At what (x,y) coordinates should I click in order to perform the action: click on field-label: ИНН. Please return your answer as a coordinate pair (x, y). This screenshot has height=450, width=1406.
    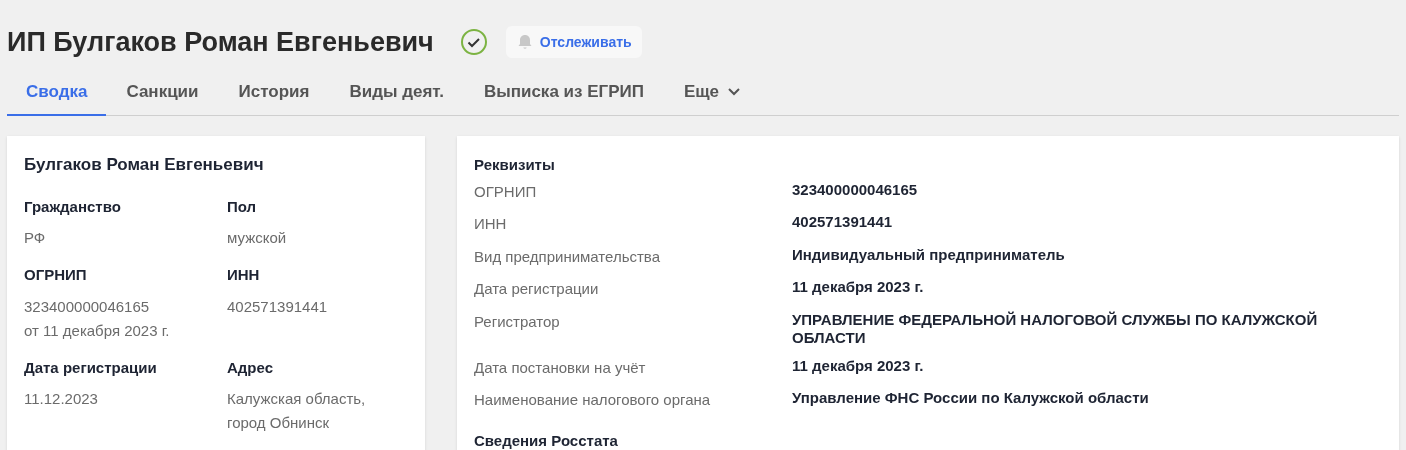
    Looking at the image, I should click on (244, 275).